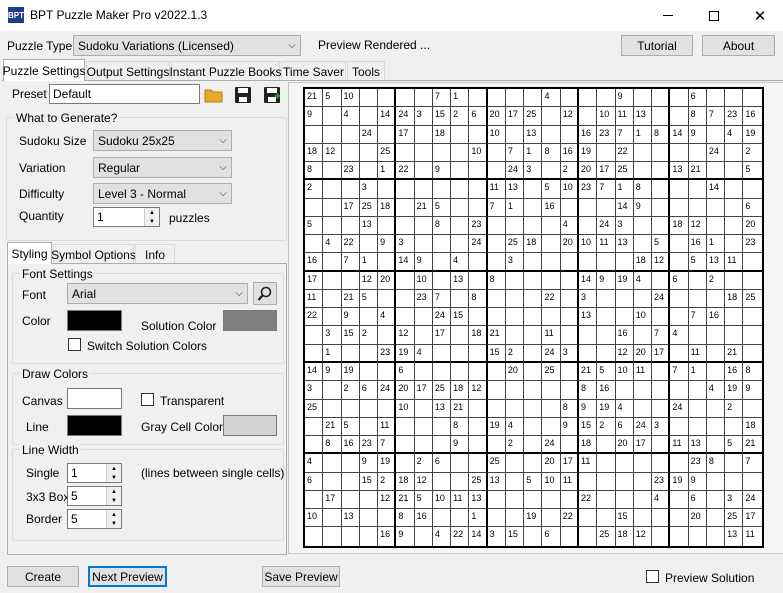 This screenshot has width=783, height=593. What do you see at coordinates (478, 390) in the screenshot?
I see `sudoku-cell: 12` at bounding box center [478, 390].